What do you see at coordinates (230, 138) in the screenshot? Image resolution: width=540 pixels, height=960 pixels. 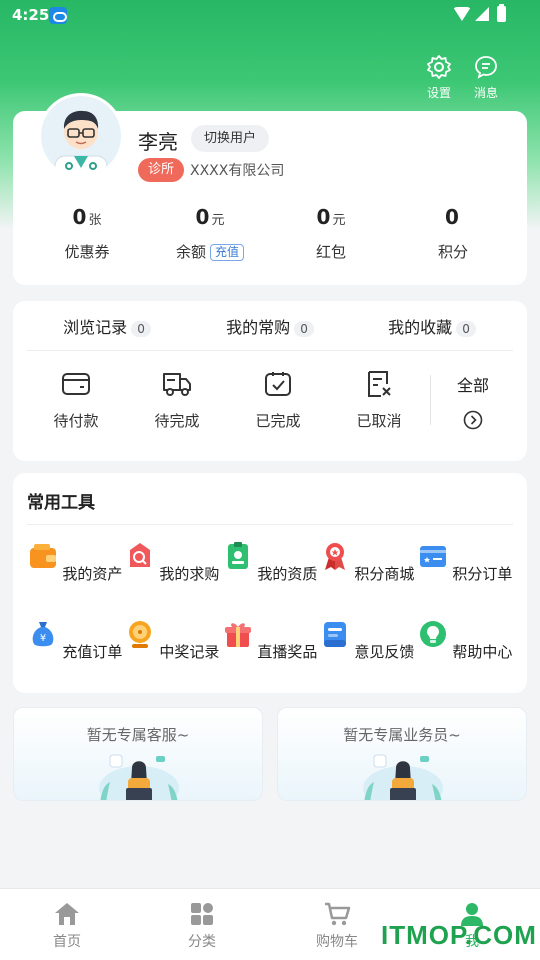 I see `switch-user-button: 切换用户` at bounding box center [230, 138].